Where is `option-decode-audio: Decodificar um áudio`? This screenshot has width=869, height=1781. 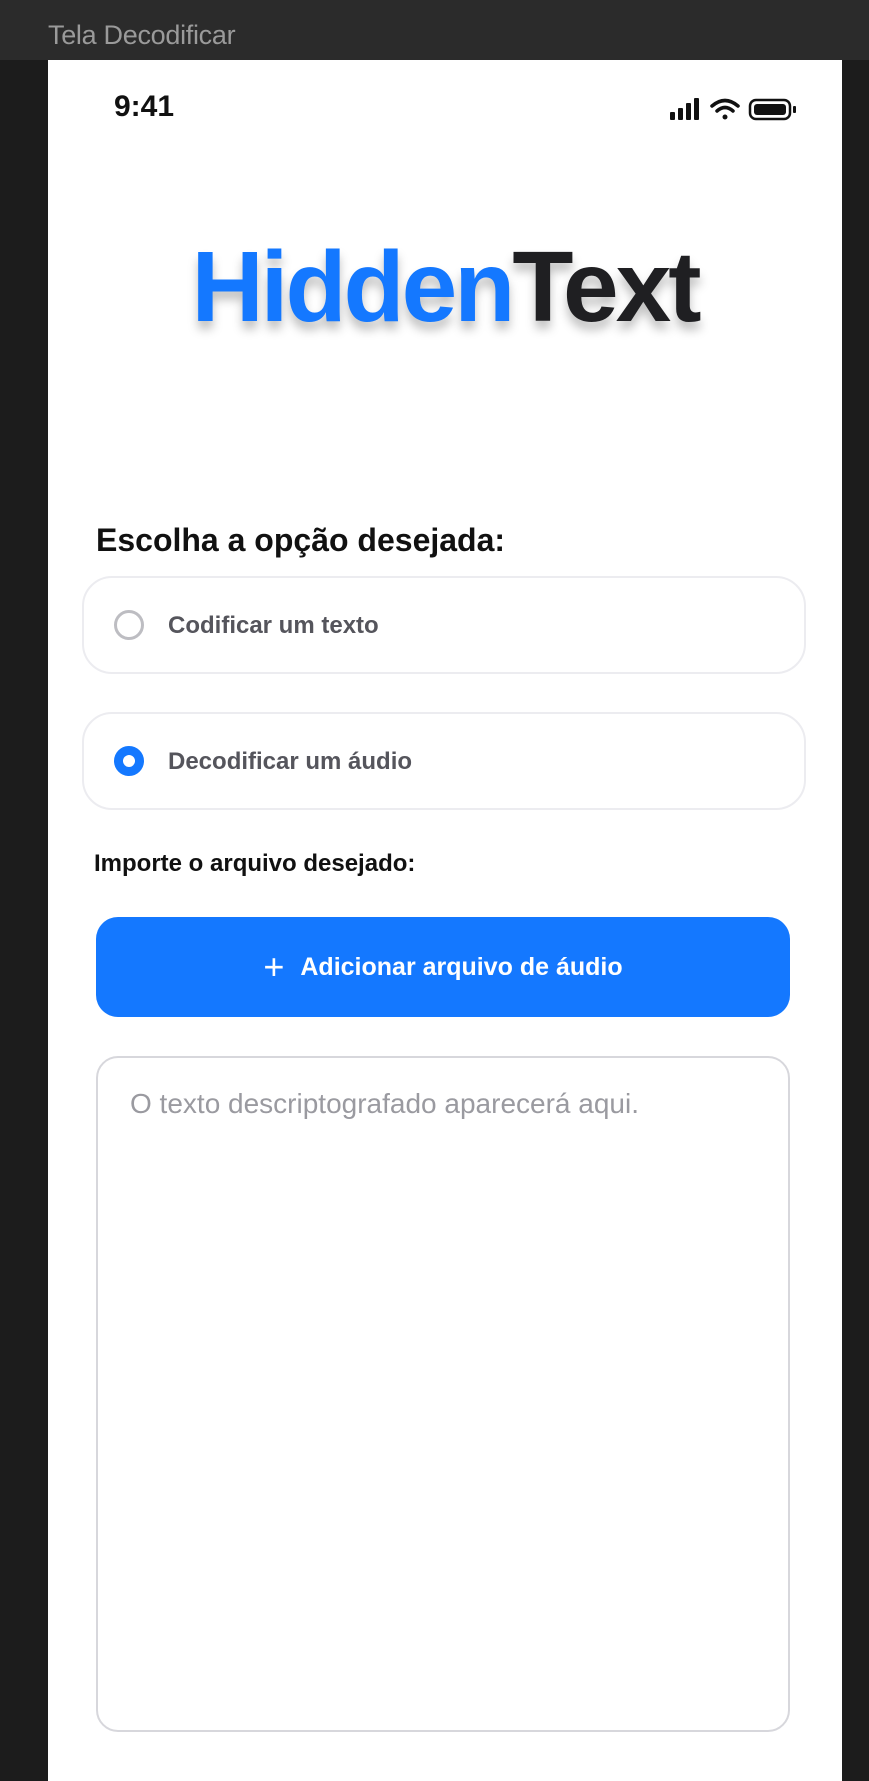
option-decode-audio: Decodificar um áudio is located at coordinates (444, 761).